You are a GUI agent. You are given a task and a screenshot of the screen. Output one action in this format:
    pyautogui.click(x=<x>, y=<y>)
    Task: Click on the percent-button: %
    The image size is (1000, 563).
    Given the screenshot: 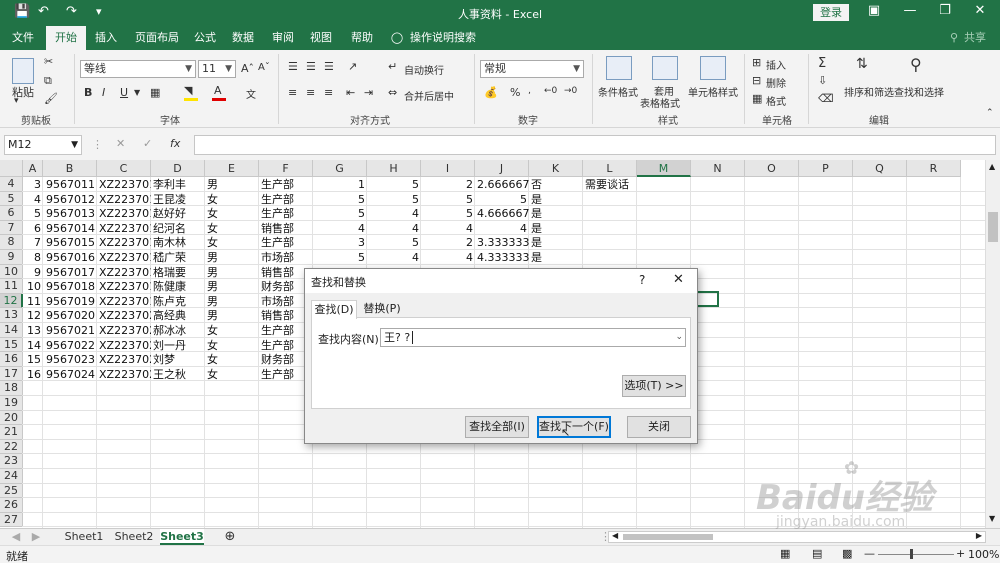 What is the action you would take?
    pyautogui.click(x=515, y=92)
    